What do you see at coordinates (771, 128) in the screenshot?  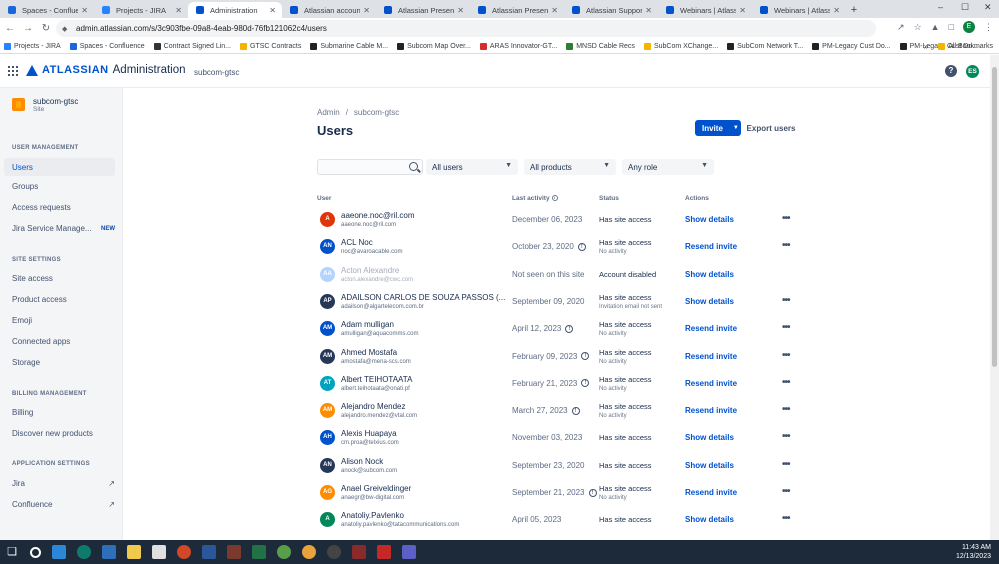 I see `export-users-button: Export users` at bounding box center [771, 128].